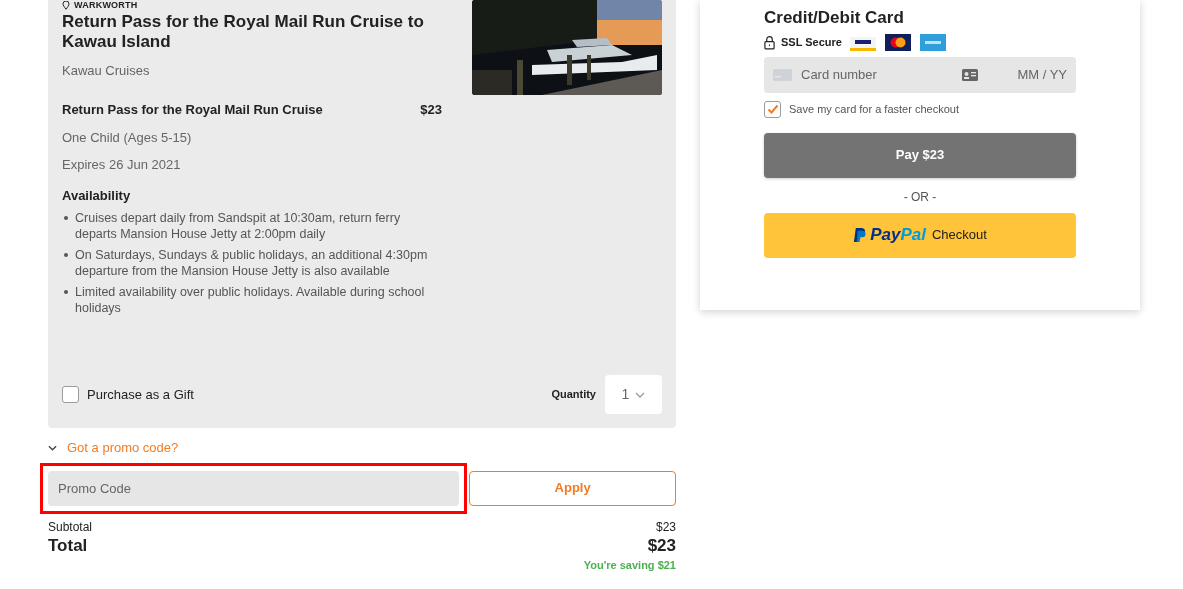 The width and height of the screenshot is (1183, 589). What do you see at coordinates (70, 527) in the screenshot?
I see `subtotal-label: Subtotal` at bounding box center [70, 527].